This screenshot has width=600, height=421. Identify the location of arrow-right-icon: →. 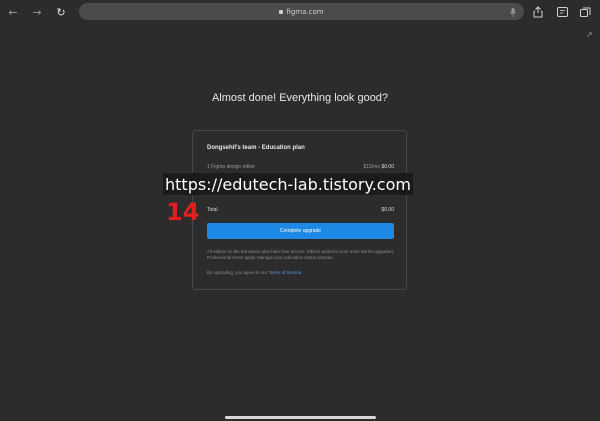
(37, 12).